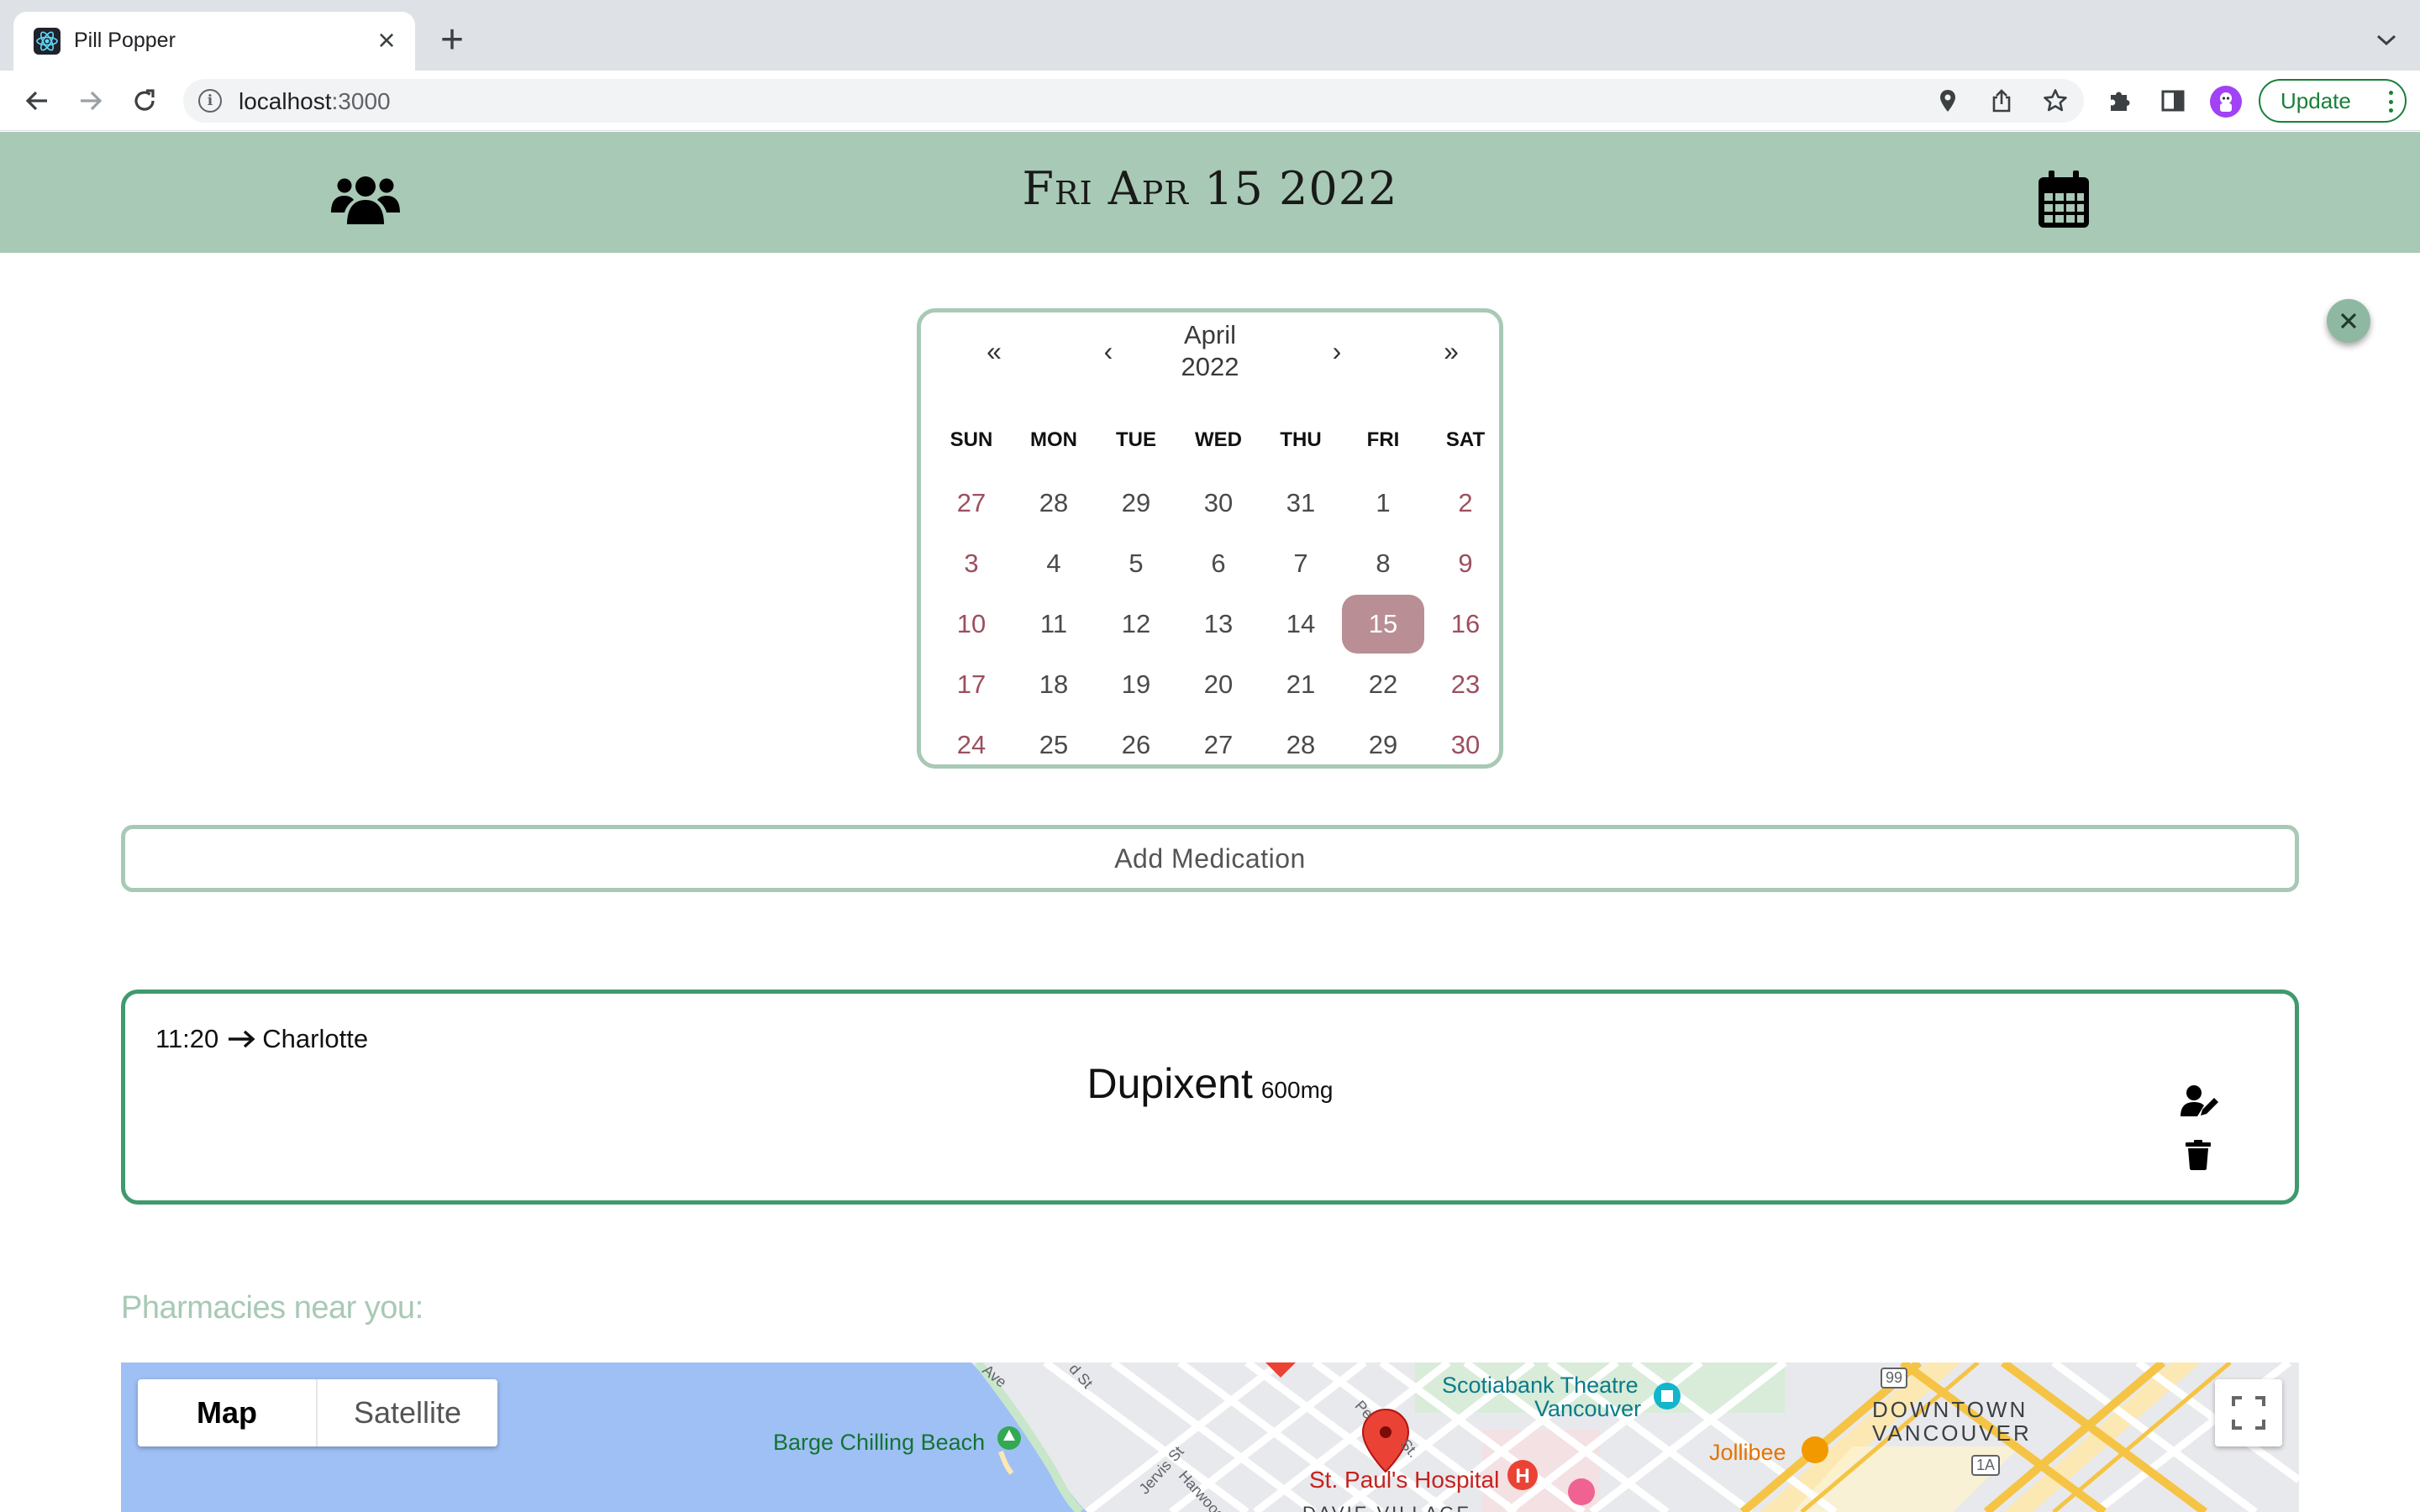 This screenshot has width=2420, height=1512. What do you see at coordinates (1136, 745) in the screenshot?
I see `calendar-day: 26` at bounding box center [1136, 745].